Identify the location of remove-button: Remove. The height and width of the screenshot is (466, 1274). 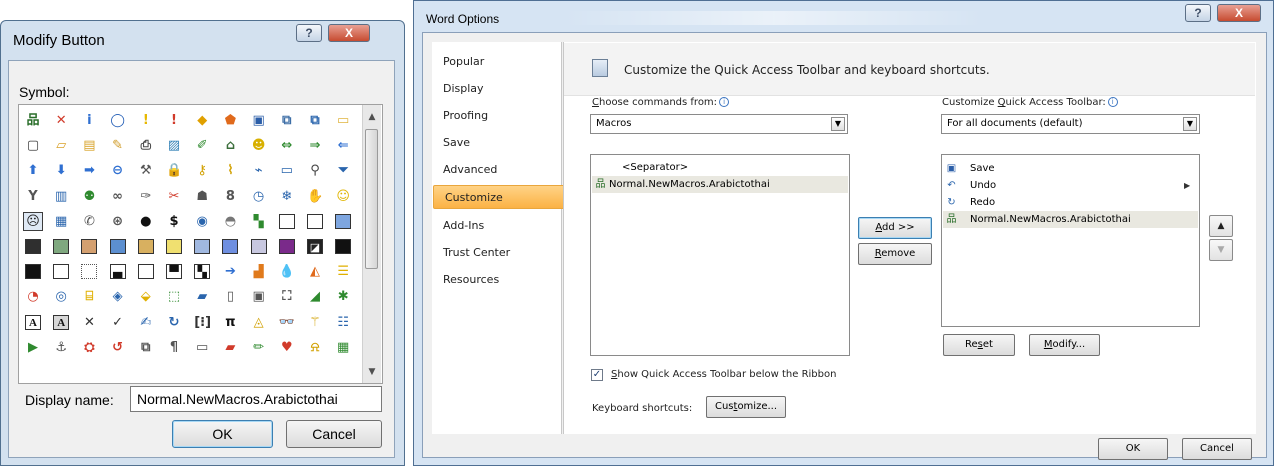
(895, 254).